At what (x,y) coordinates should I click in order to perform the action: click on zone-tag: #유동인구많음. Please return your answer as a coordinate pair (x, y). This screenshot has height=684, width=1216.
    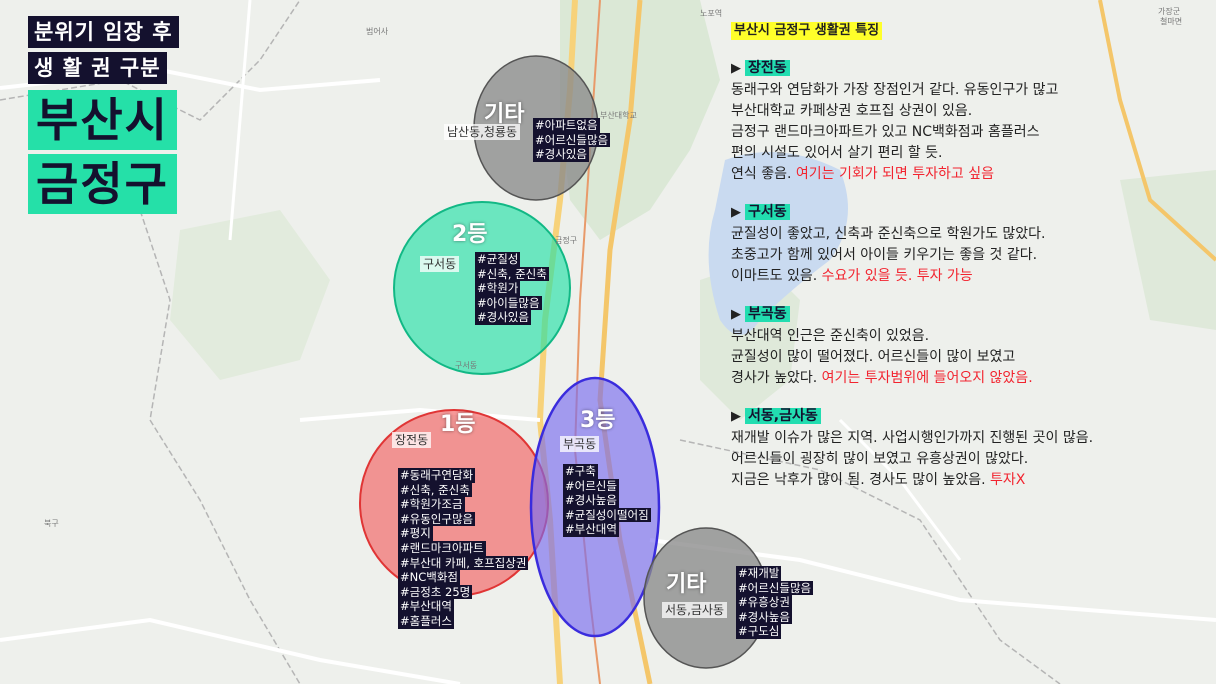
    Looking at the image, I should click on (437, 519).